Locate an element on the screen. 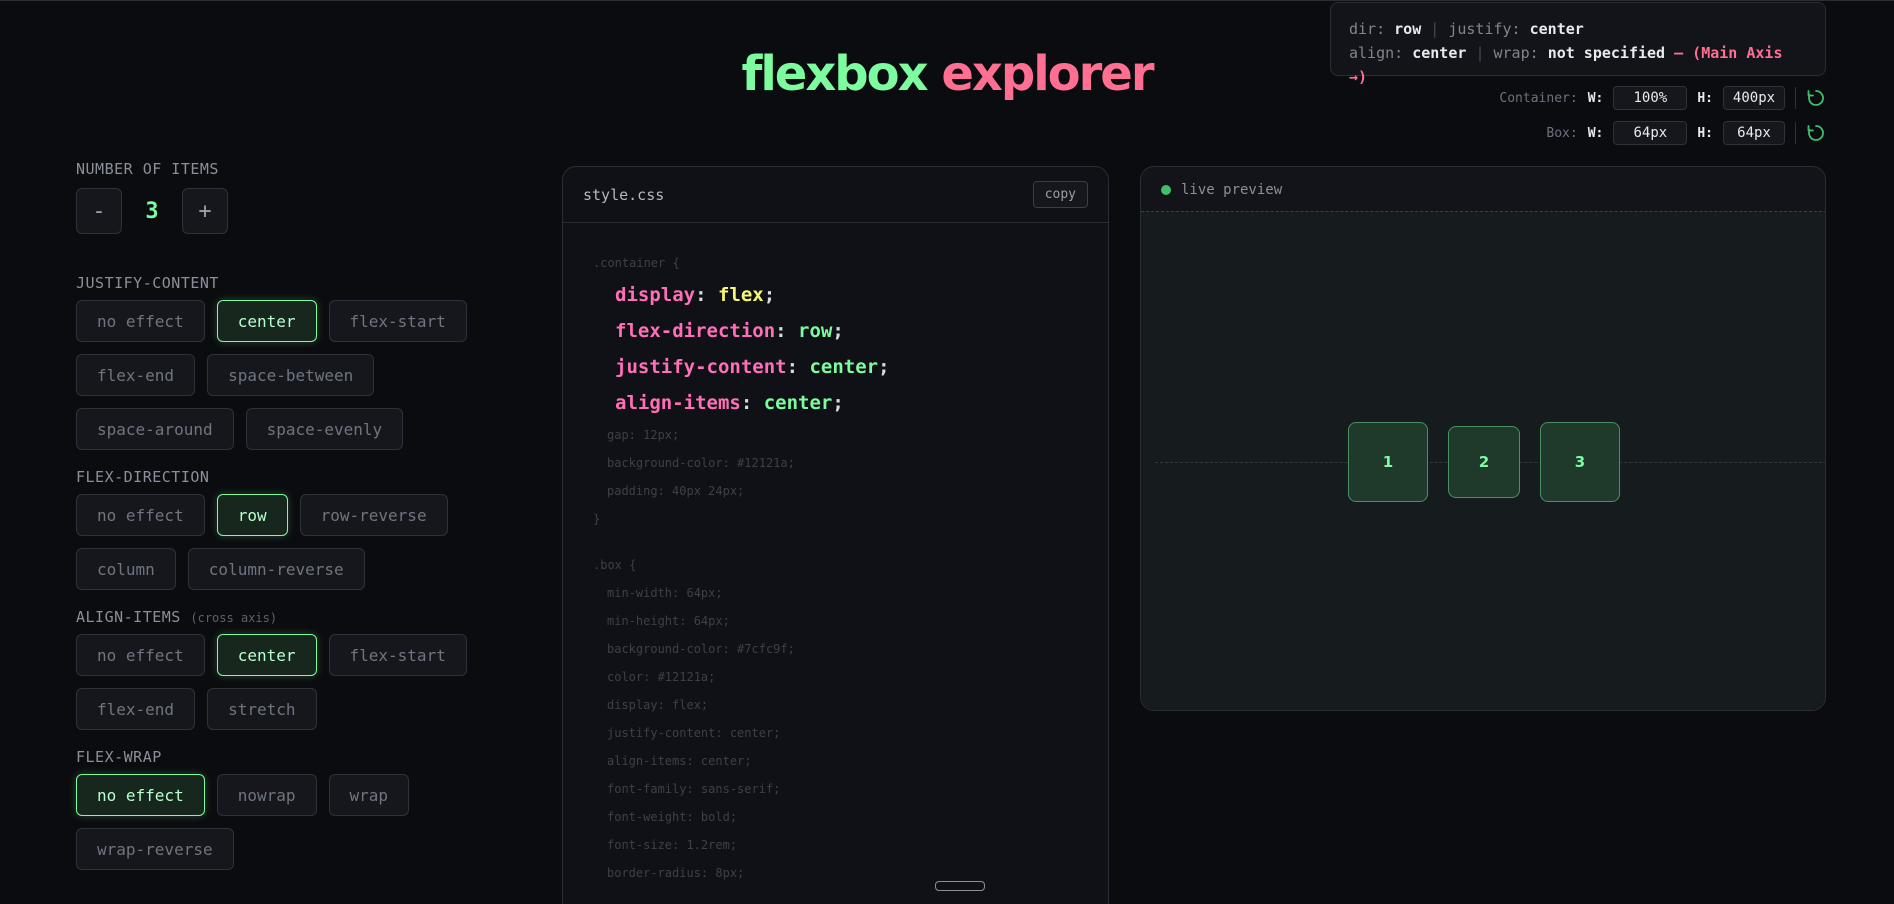 The width and height of the screenshot is (1894, 904). align-items-options: no effect center flex-start flex-end stretch is located at coordinates (286, 682).